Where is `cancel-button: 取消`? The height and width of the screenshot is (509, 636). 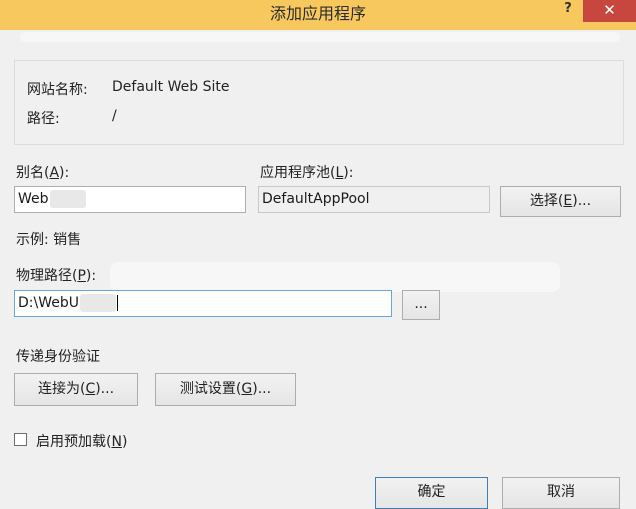
cancel-button: 取消 is located at coordinates (561, 493).